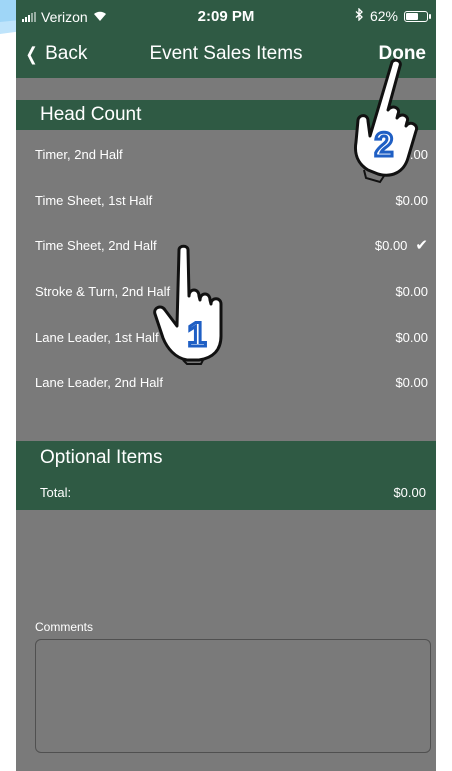 The image size is (452, 771). I want to click on item-name: Time Sheet, 2nd Half, so click(96, 245).